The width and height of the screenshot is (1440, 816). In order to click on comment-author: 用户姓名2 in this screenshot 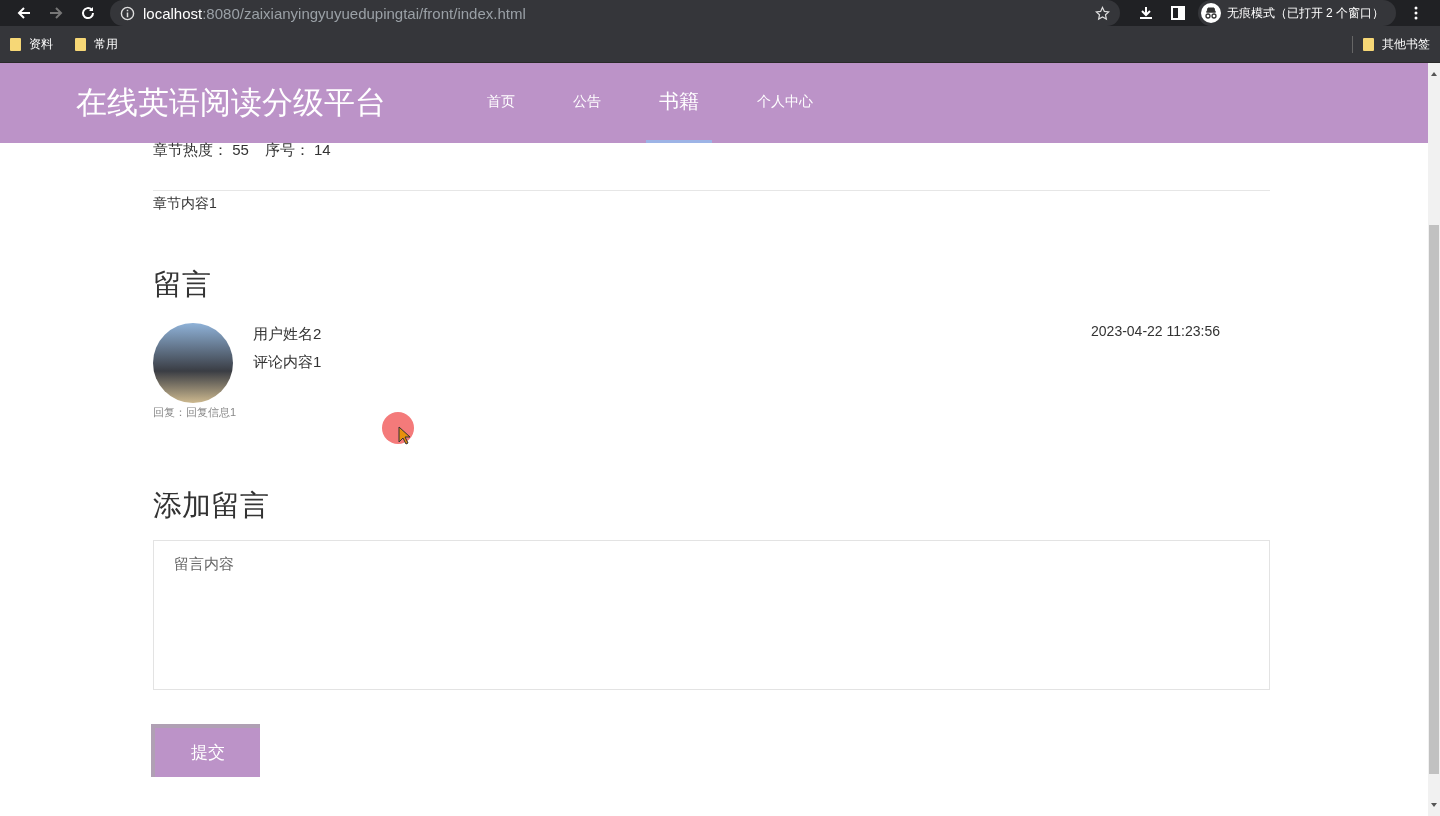, I will do `click(288, 334)`.